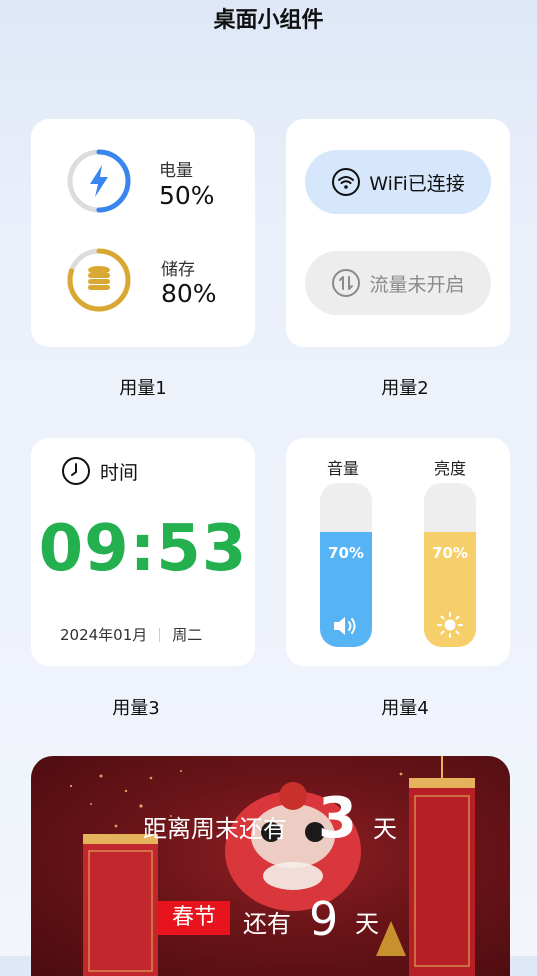 The image size is (537, 976). Describe the element at coordinates (76, 471) in the screenshot. I see `clock-icon` at that location.